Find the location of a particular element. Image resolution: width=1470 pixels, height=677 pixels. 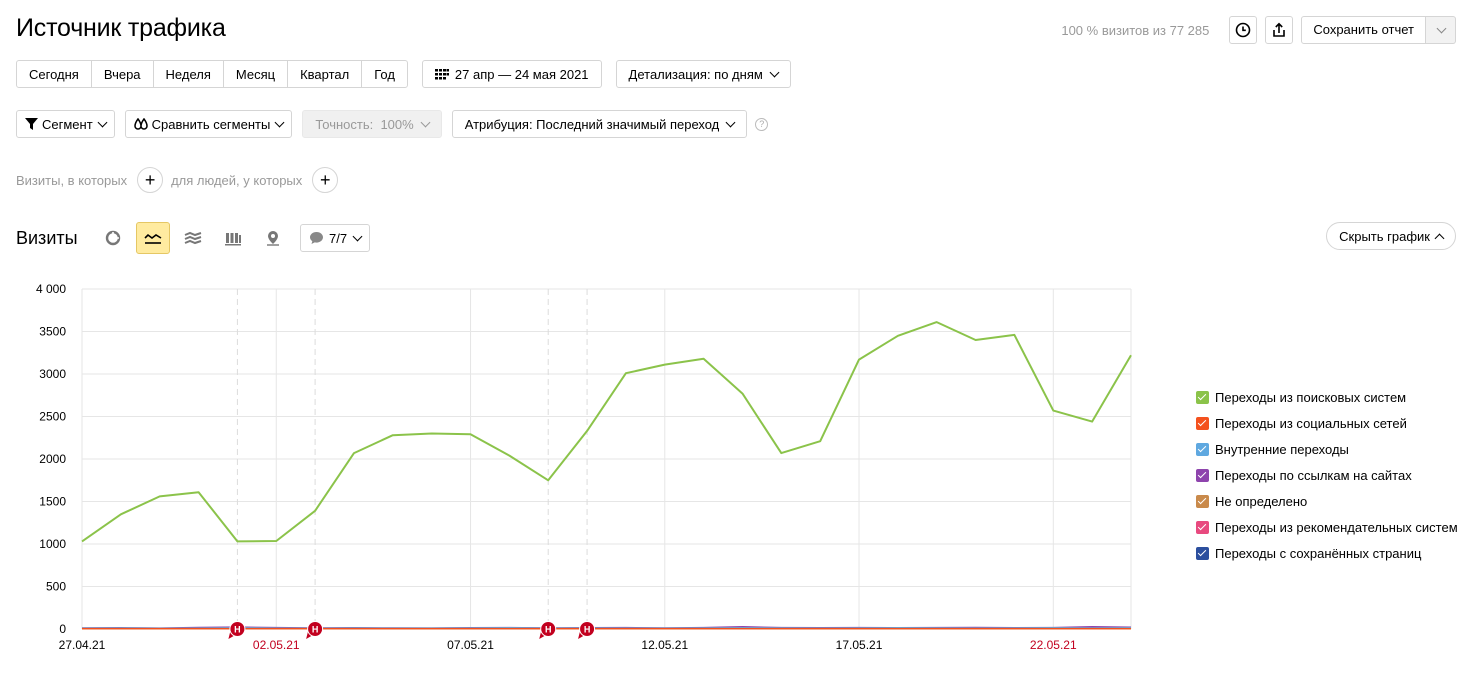

segment-label: Сегмент is located at coordinates (67, 124).